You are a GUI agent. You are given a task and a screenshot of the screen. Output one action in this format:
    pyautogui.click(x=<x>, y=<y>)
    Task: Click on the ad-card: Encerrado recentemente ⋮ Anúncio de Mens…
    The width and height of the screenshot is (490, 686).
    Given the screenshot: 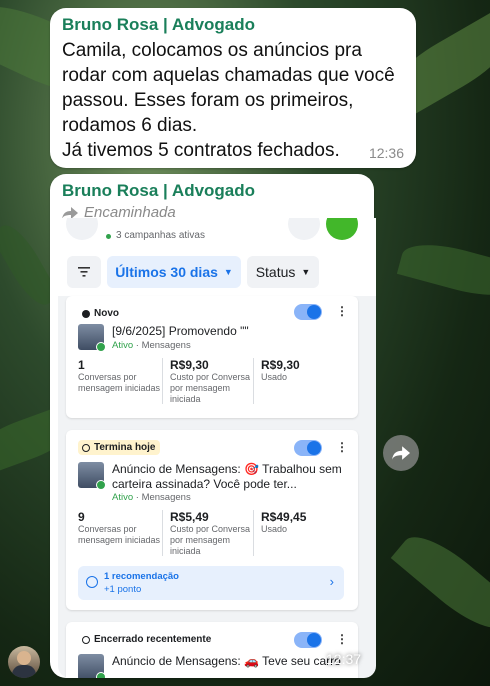 What is the action you would take?
    pyautogui.click(x=212, y=650)
    